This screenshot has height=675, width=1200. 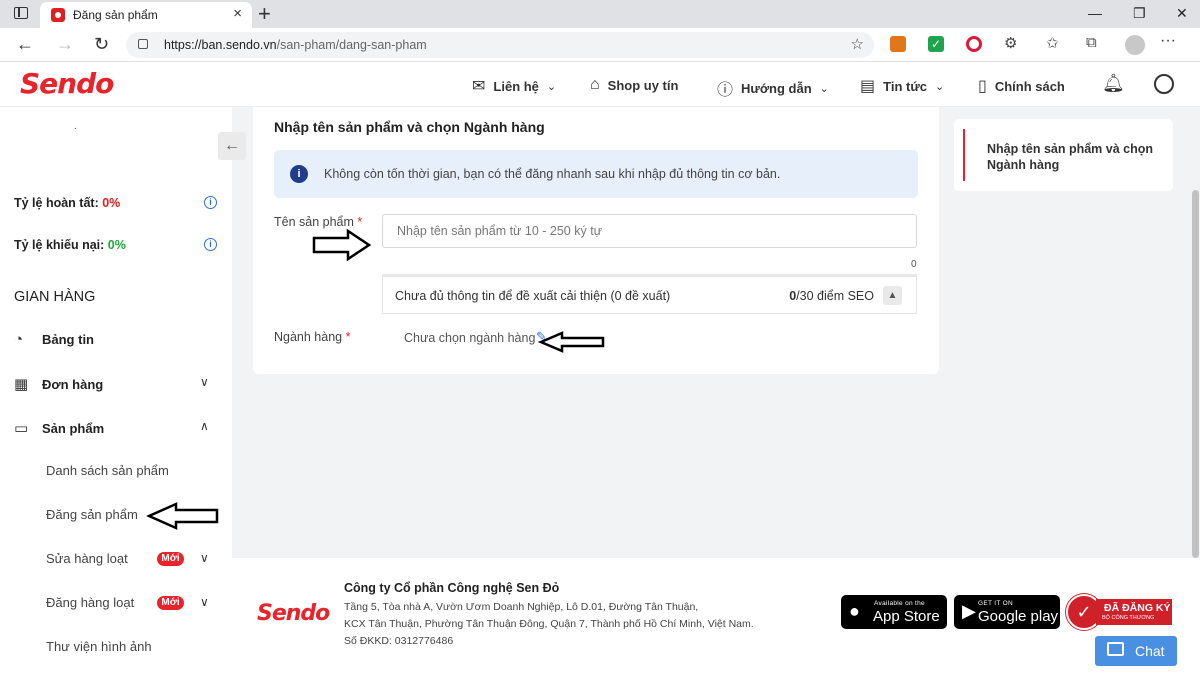 I want to click on help-icon: ⓘ, so click(x=725, y=90).